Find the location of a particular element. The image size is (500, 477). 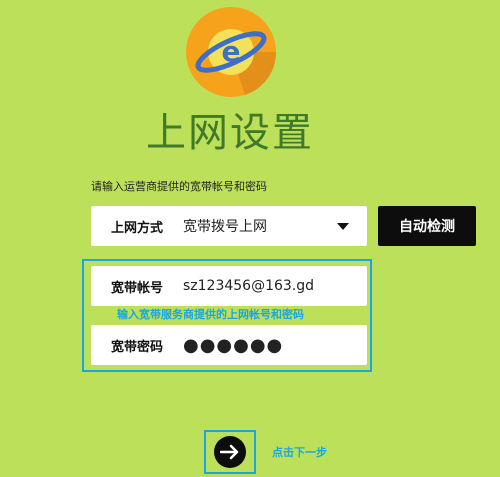

password-label: 宽带密码 is located at coordinates (137, 347).